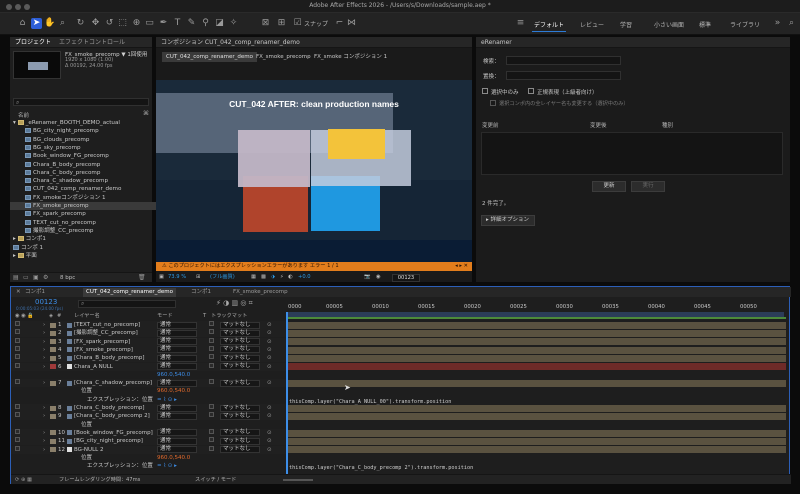  What do you see at coordinates (85, 123) in the screenshot?
I see `project-folder-item: ▾ _eRenamer_BOOTH_DEMO_actual` at bounding box center [85, 123].